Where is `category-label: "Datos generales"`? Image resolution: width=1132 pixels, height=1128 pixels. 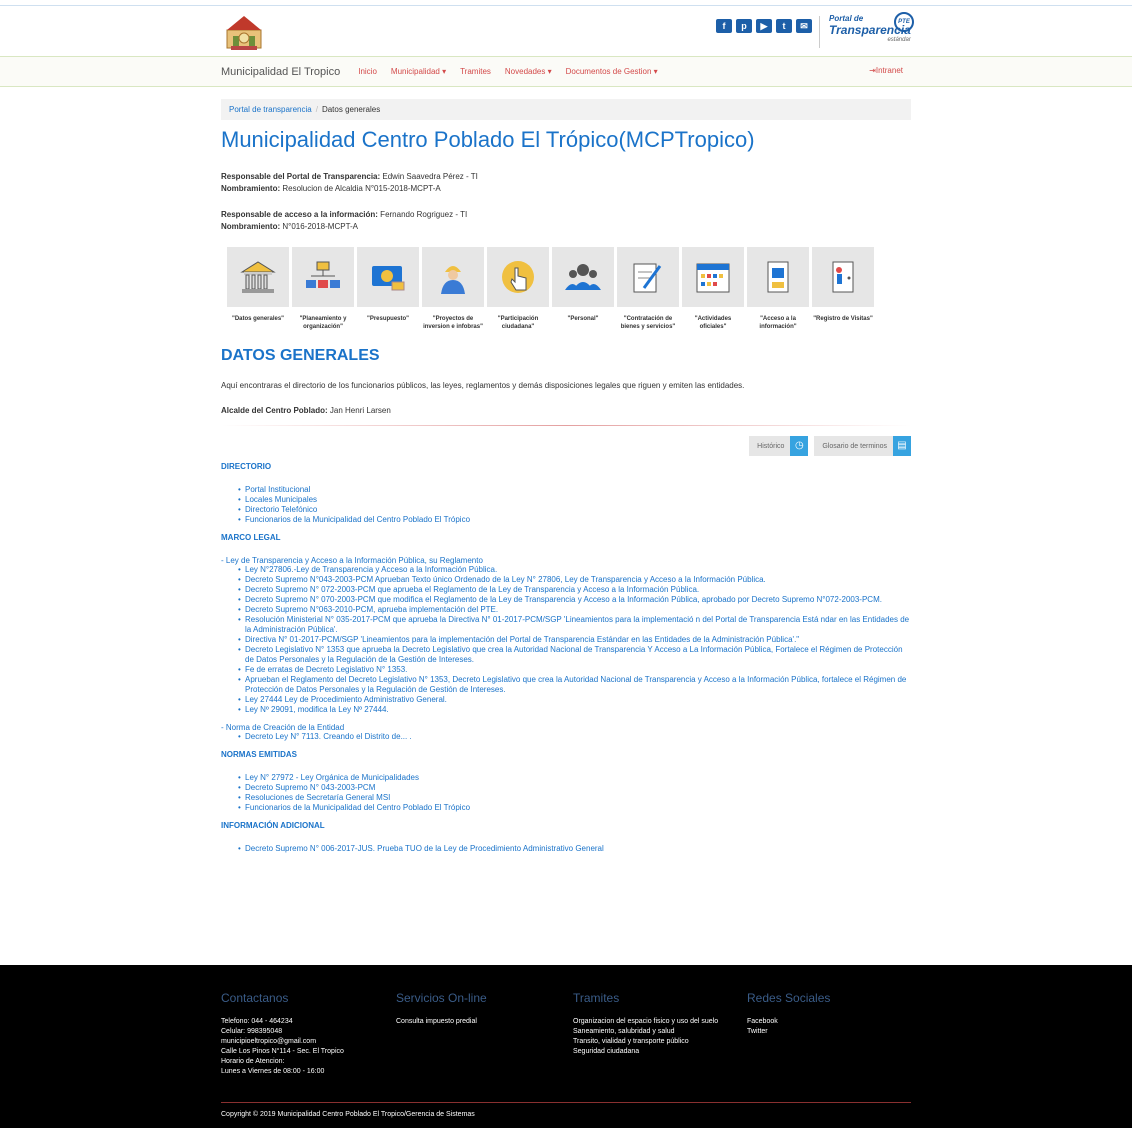
category-label: "Datos generales" is located at coordinates (258, 319).